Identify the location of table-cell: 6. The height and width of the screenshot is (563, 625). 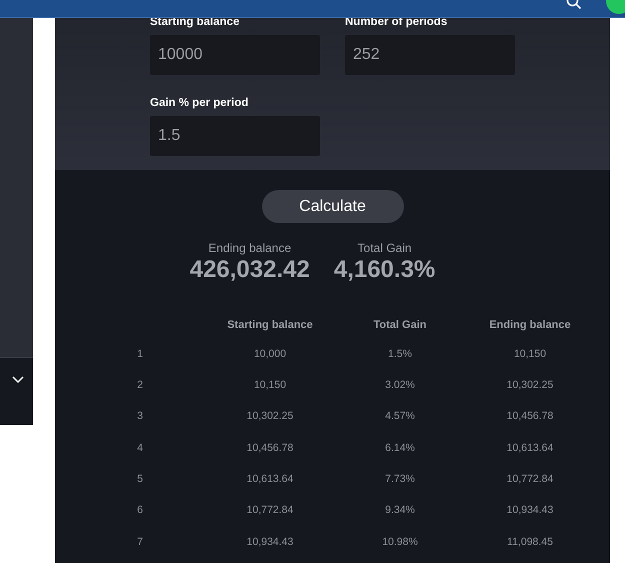
(140, 510).